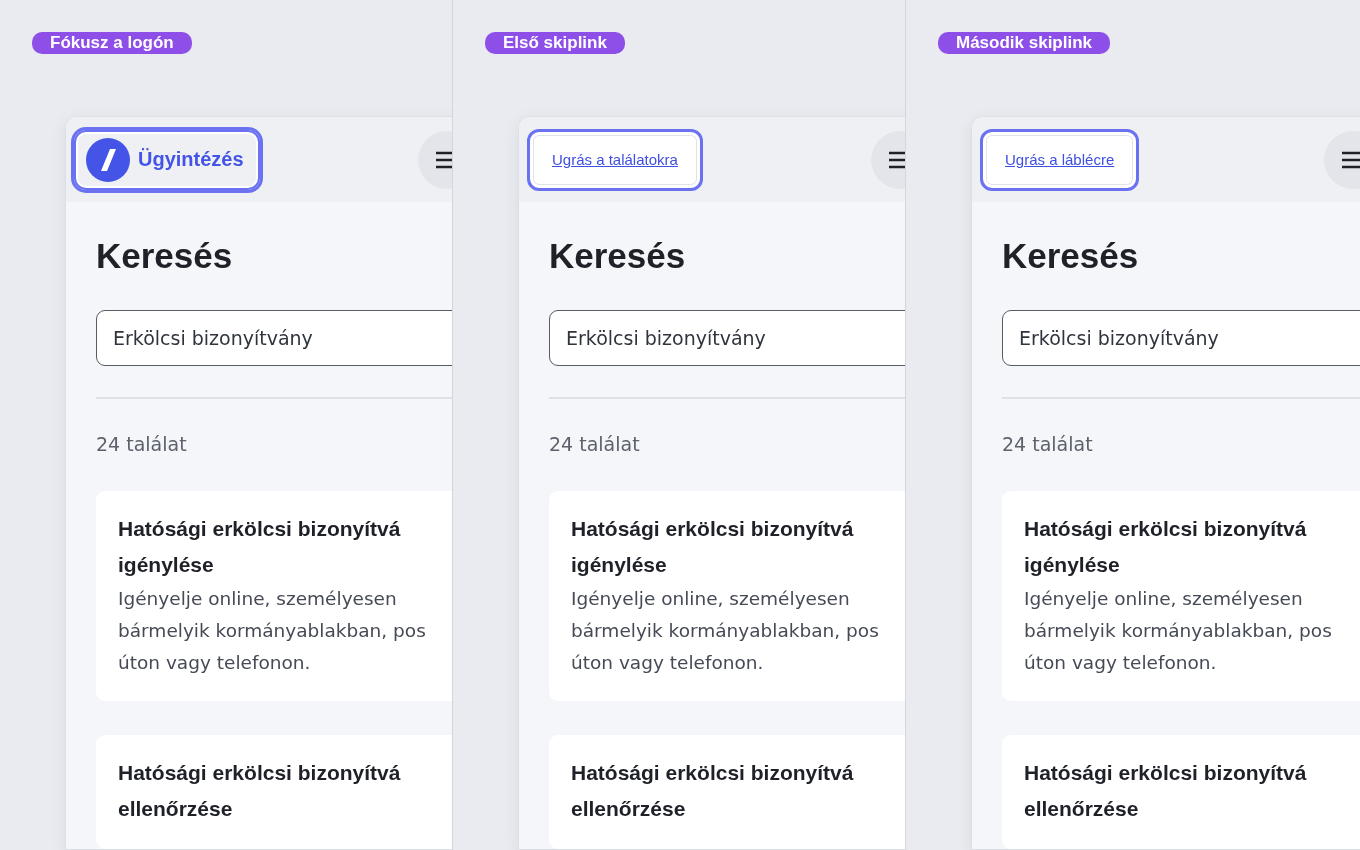  I want to click on caption-label: Második skiplink, so click(1024, 43).